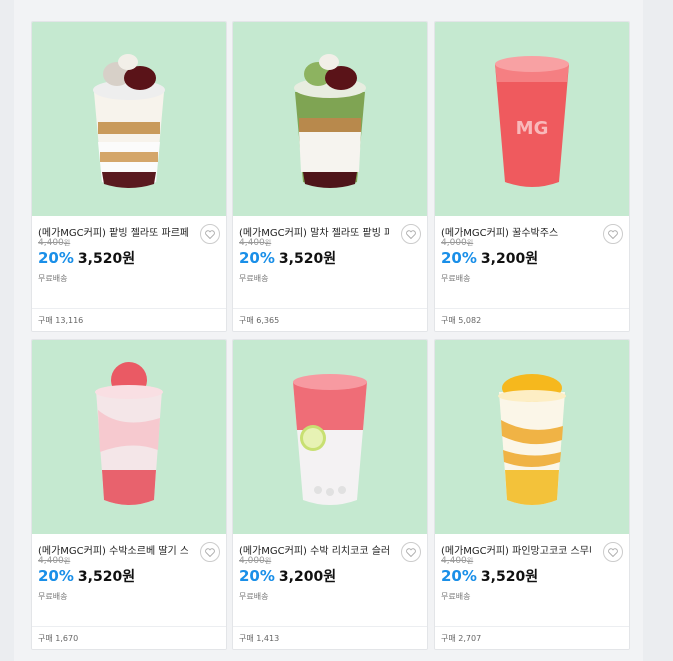 Image resolution: width=673 pixels, height=661 pixels. Describe the element at coordinates (532, 128) in the screenshot. I see `svg-text: MG` at that location.